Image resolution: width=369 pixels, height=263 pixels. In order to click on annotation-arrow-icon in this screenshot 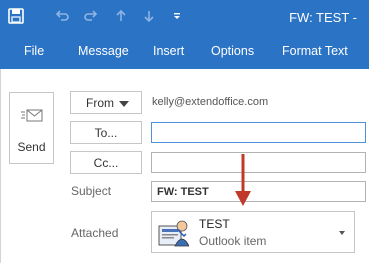, I will do `click(243, 180)`.